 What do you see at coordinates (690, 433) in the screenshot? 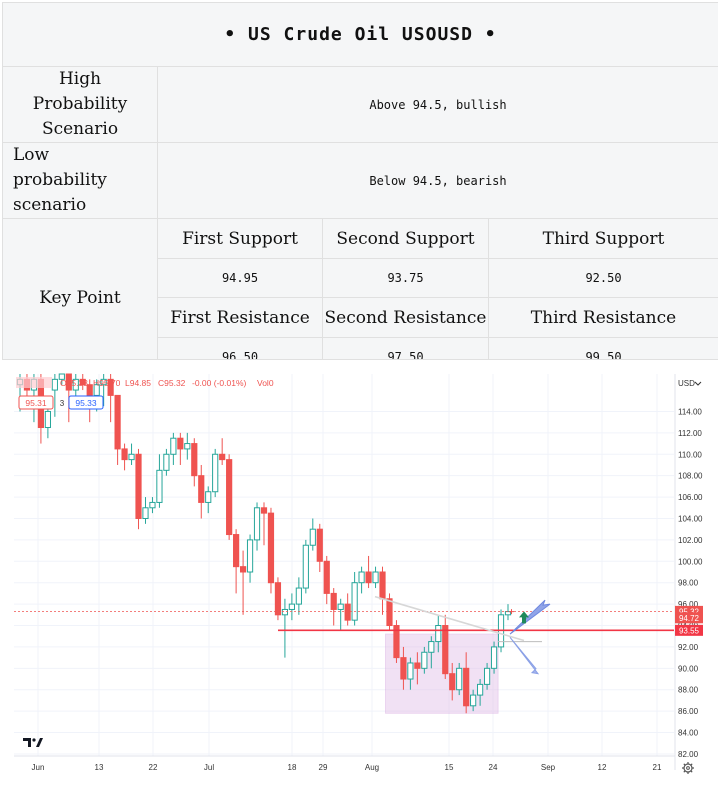
I see `y-tick-label: 112.00` at bounding box center [690, 433].